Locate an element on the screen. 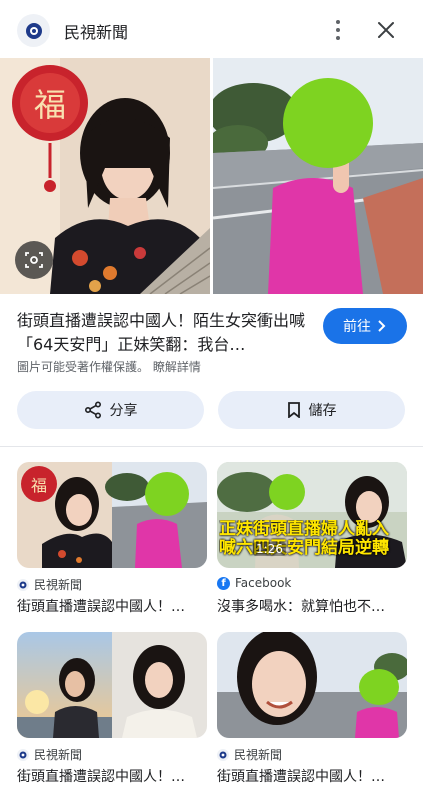  share-label: 分享 is located at coordinates (123, 411).